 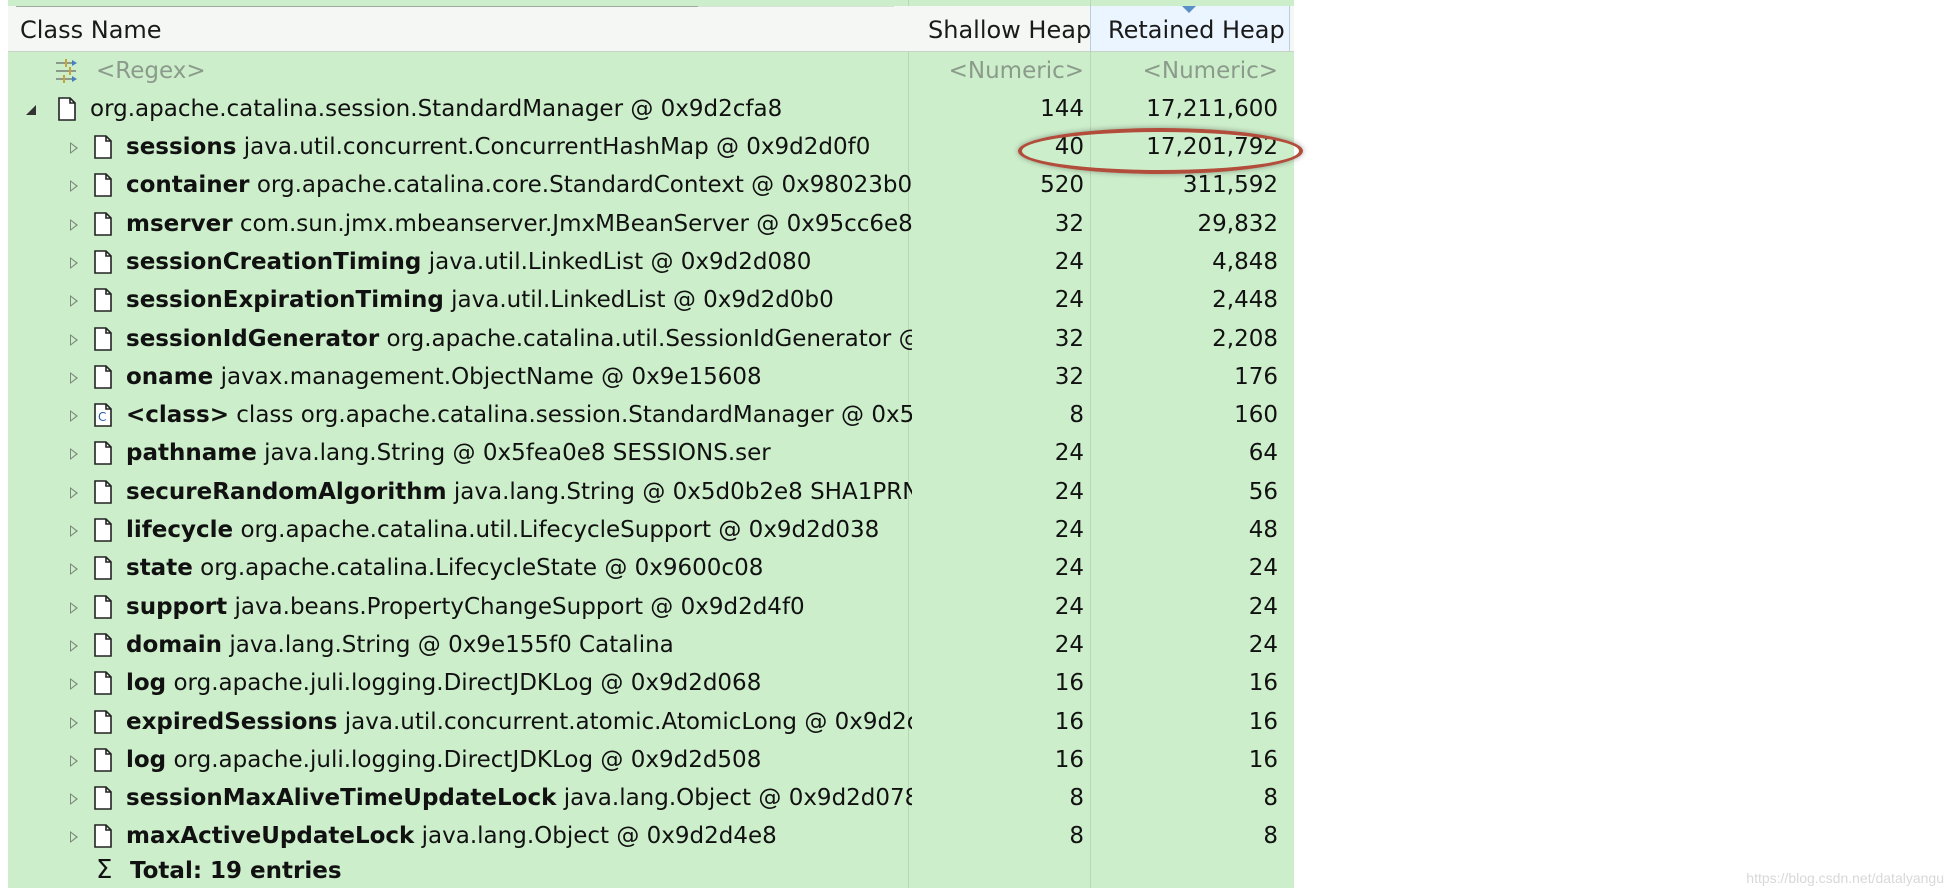 What do you see at coordinates (1263, 530) in the screenshot?
I see `retained-heap-cell: 48` at bounding box center [1263, 530].